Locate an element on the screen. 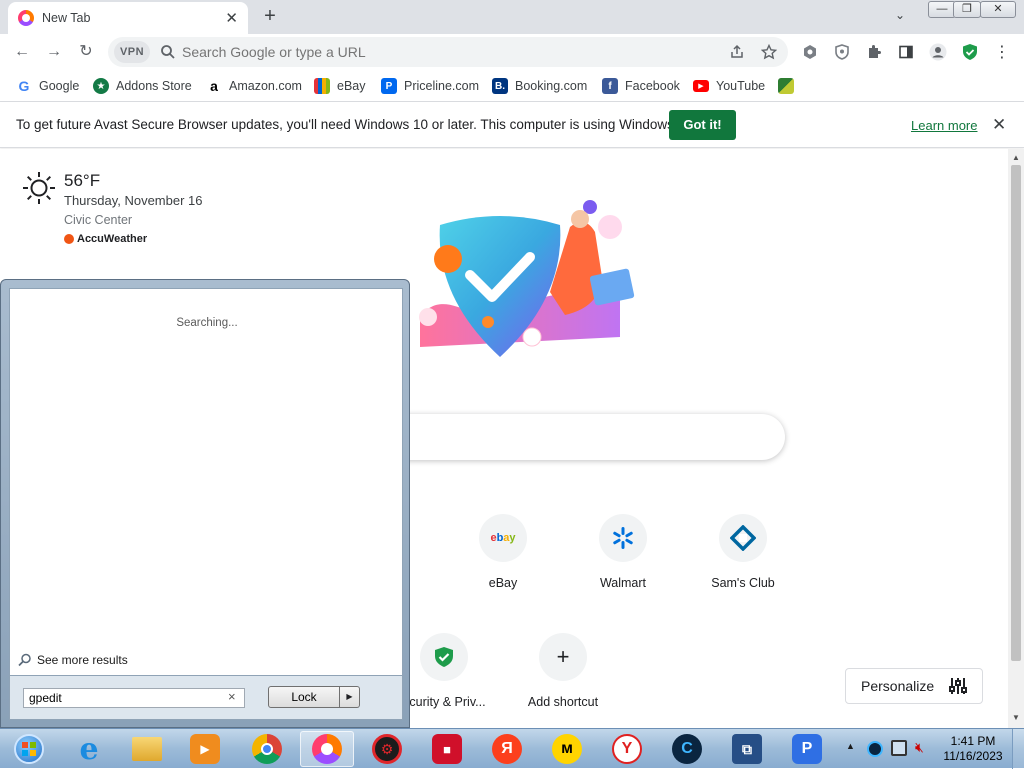 Image resolution: width=1024 pixels, height=769 pixels. taskbar-yandex: Я is located at coordinates (507, 749).